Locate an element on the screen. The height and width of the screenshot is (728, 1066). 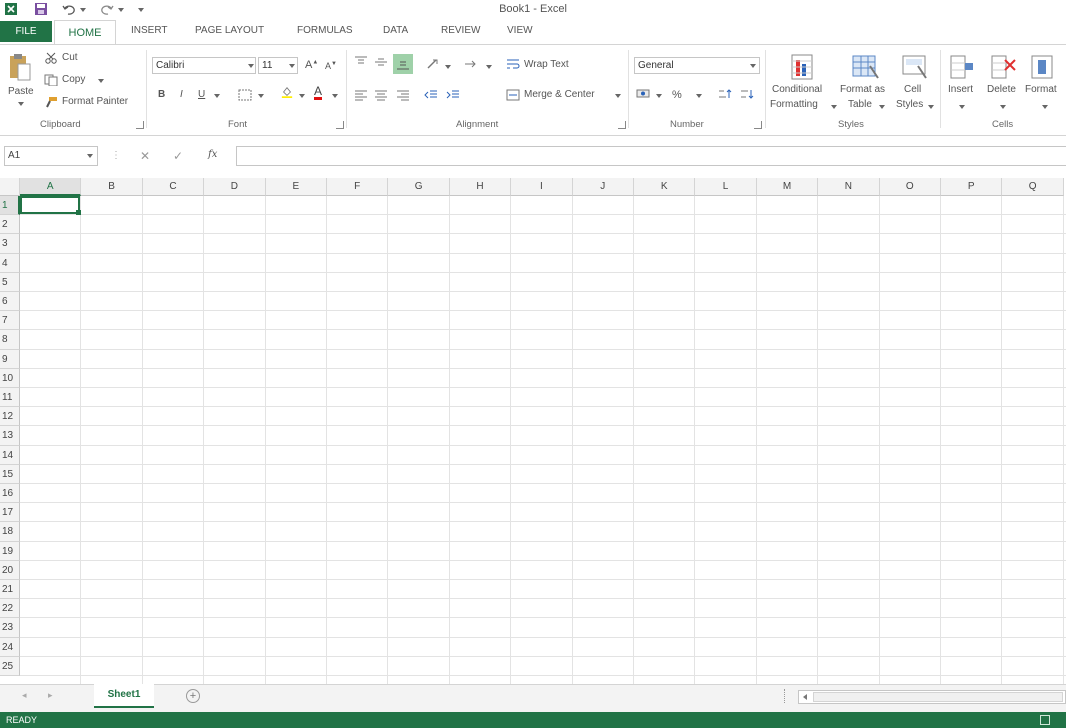
column-header-l: L is located at coordinates (726, 187).